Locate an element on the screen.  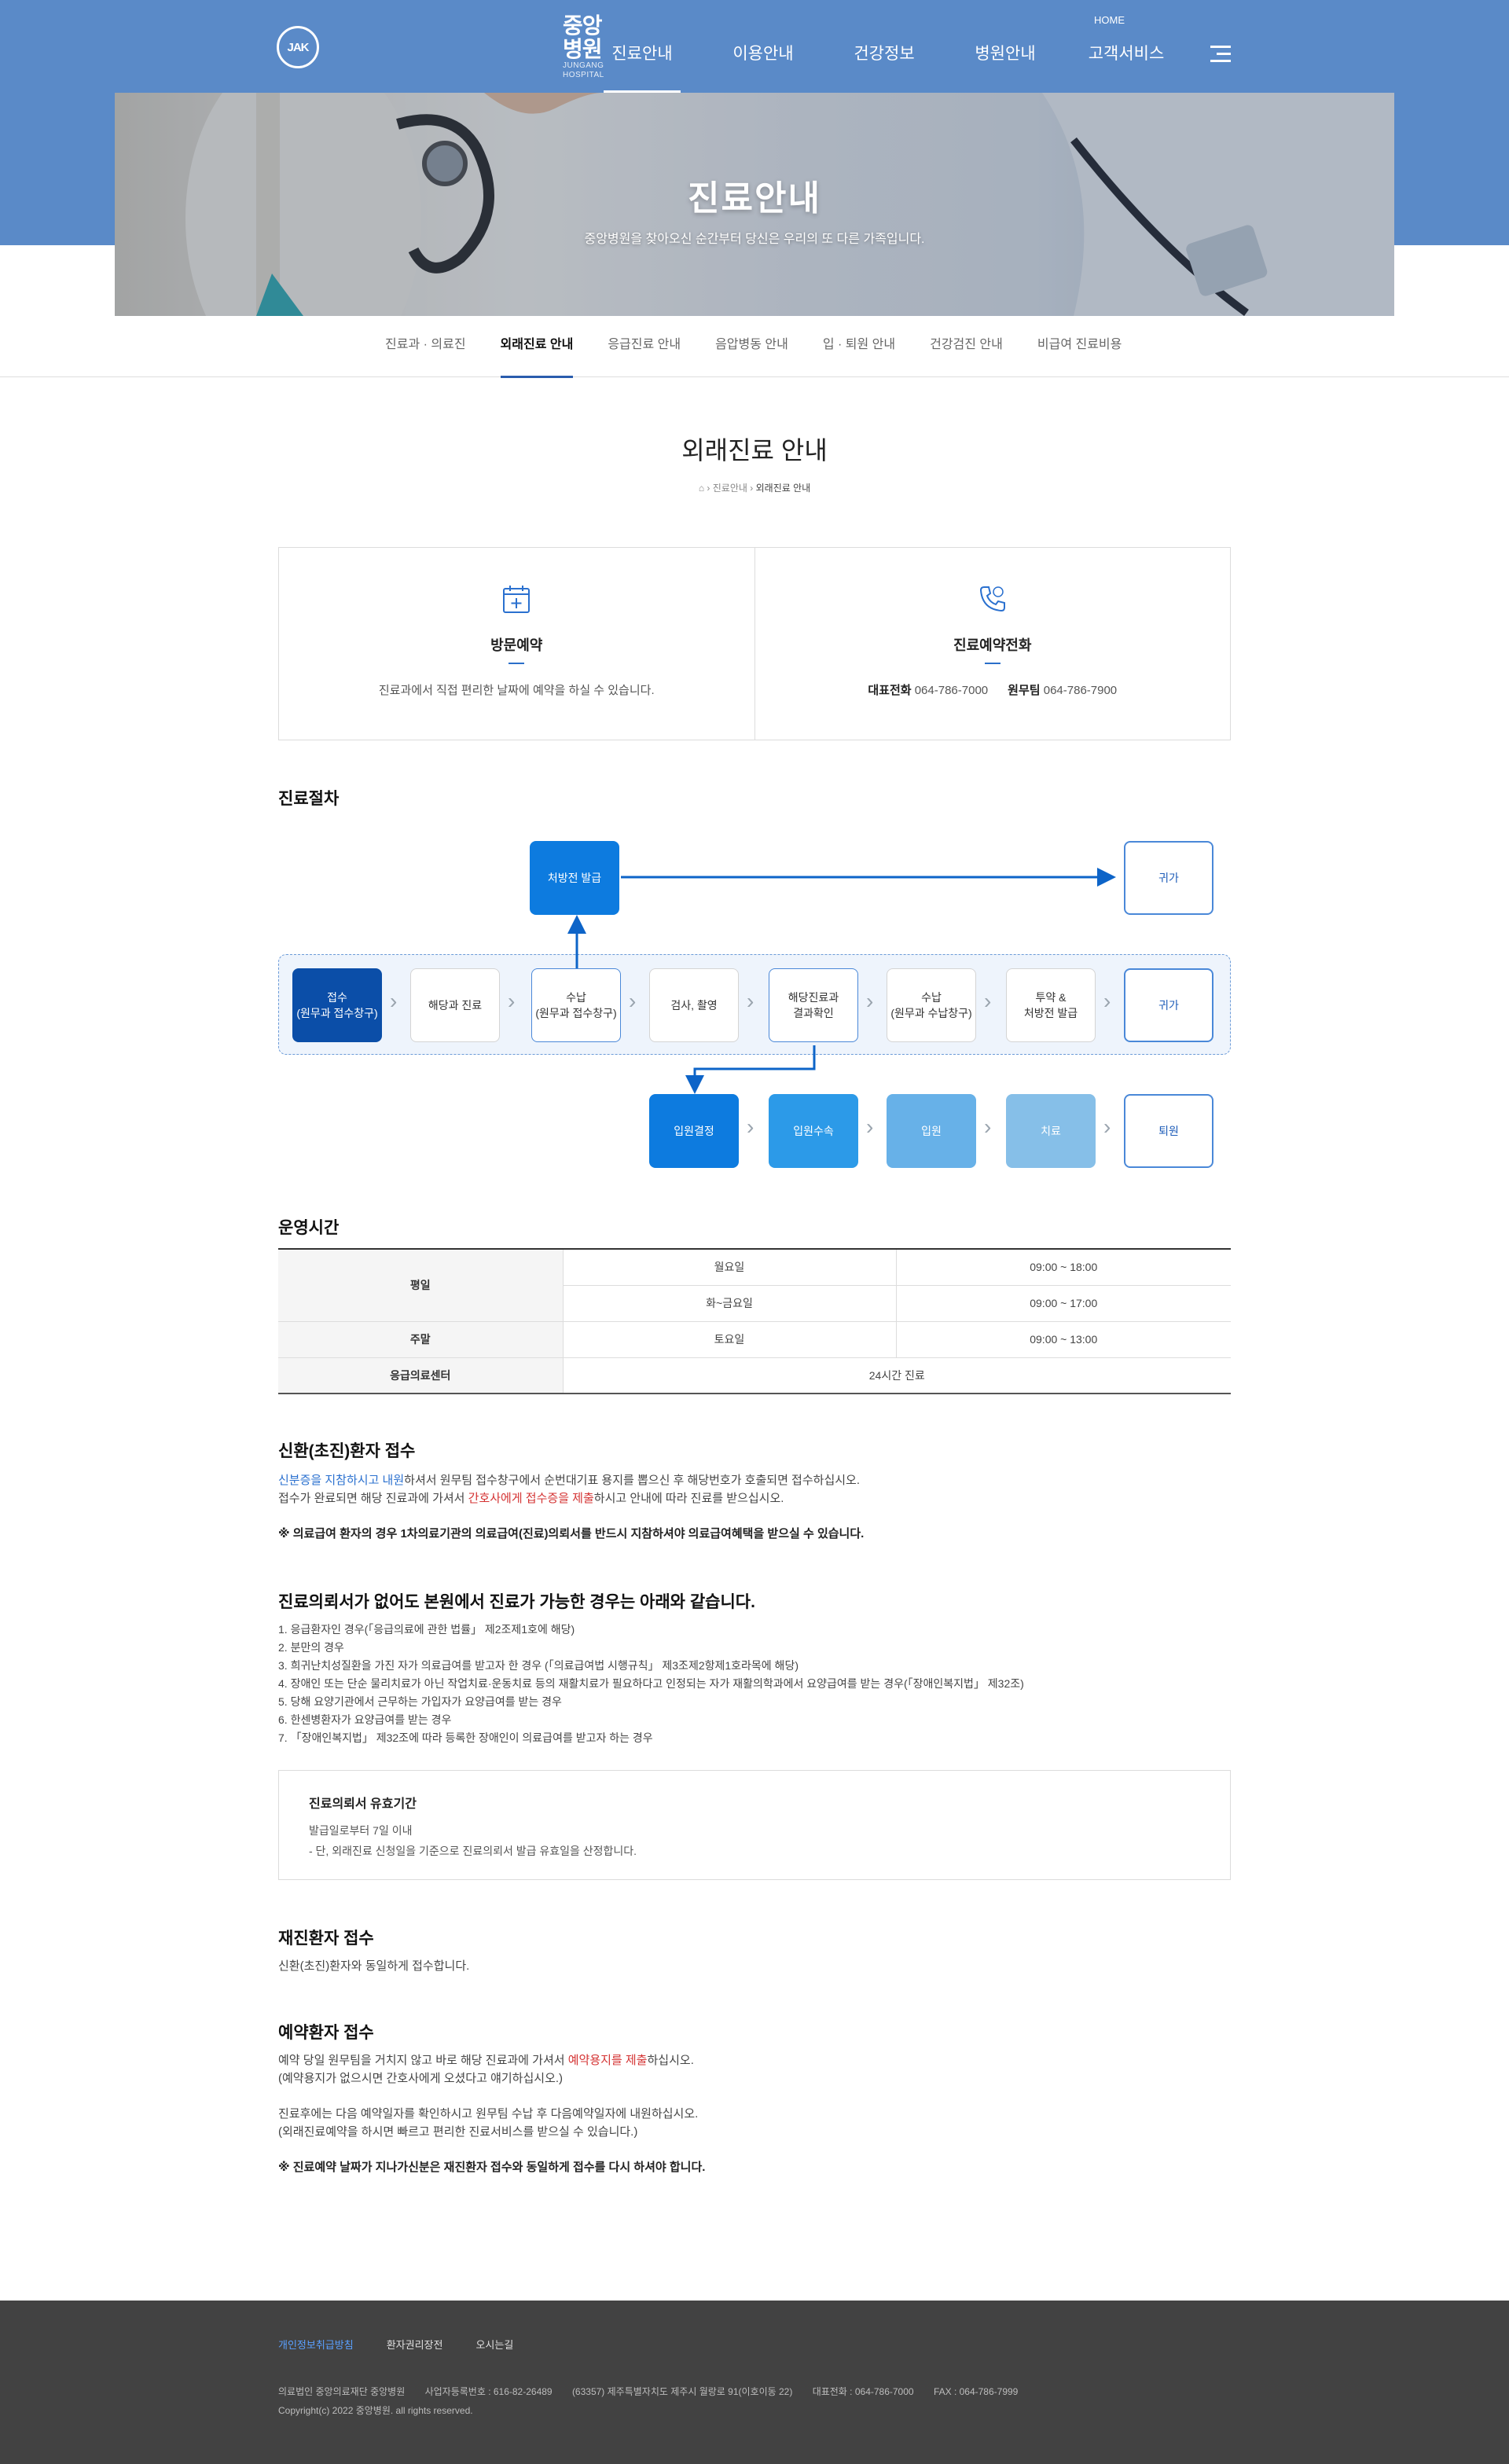
home-icon: ⌂ is located at coordinates (701, 488).